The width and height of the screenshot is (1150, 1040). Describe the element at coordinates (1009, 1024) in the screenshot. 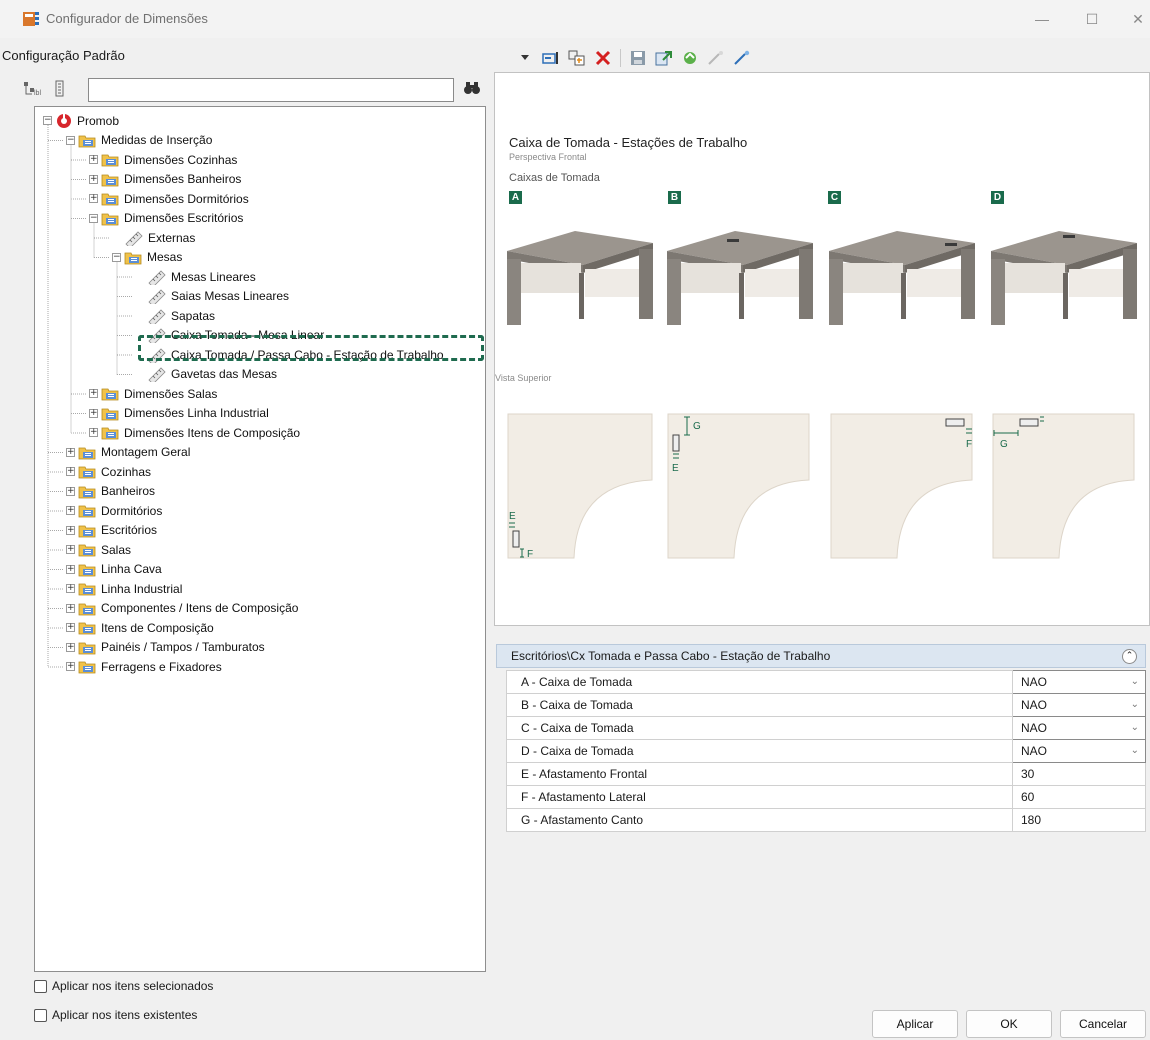

I see `ok-button: OK` at that location.